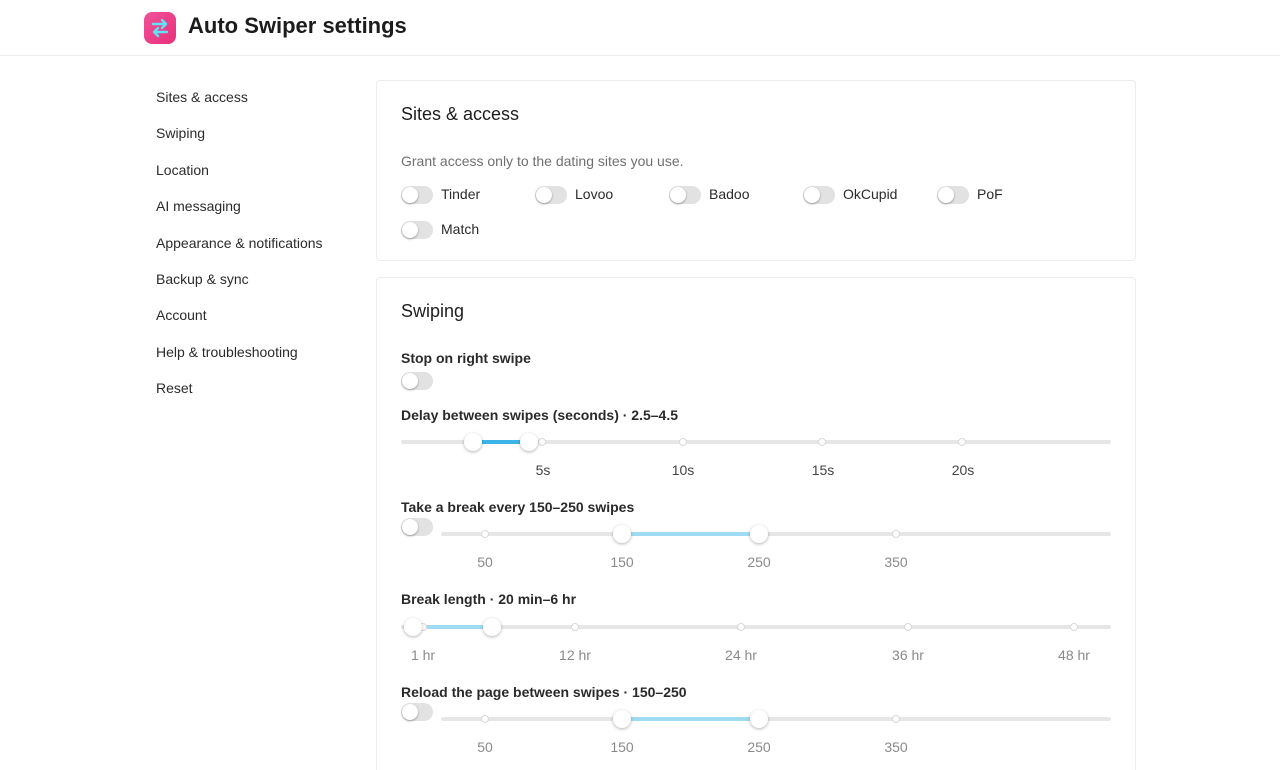 The image size is (1280, 770). I want to click on slider-tick-label: 10s, so click(683, 470).